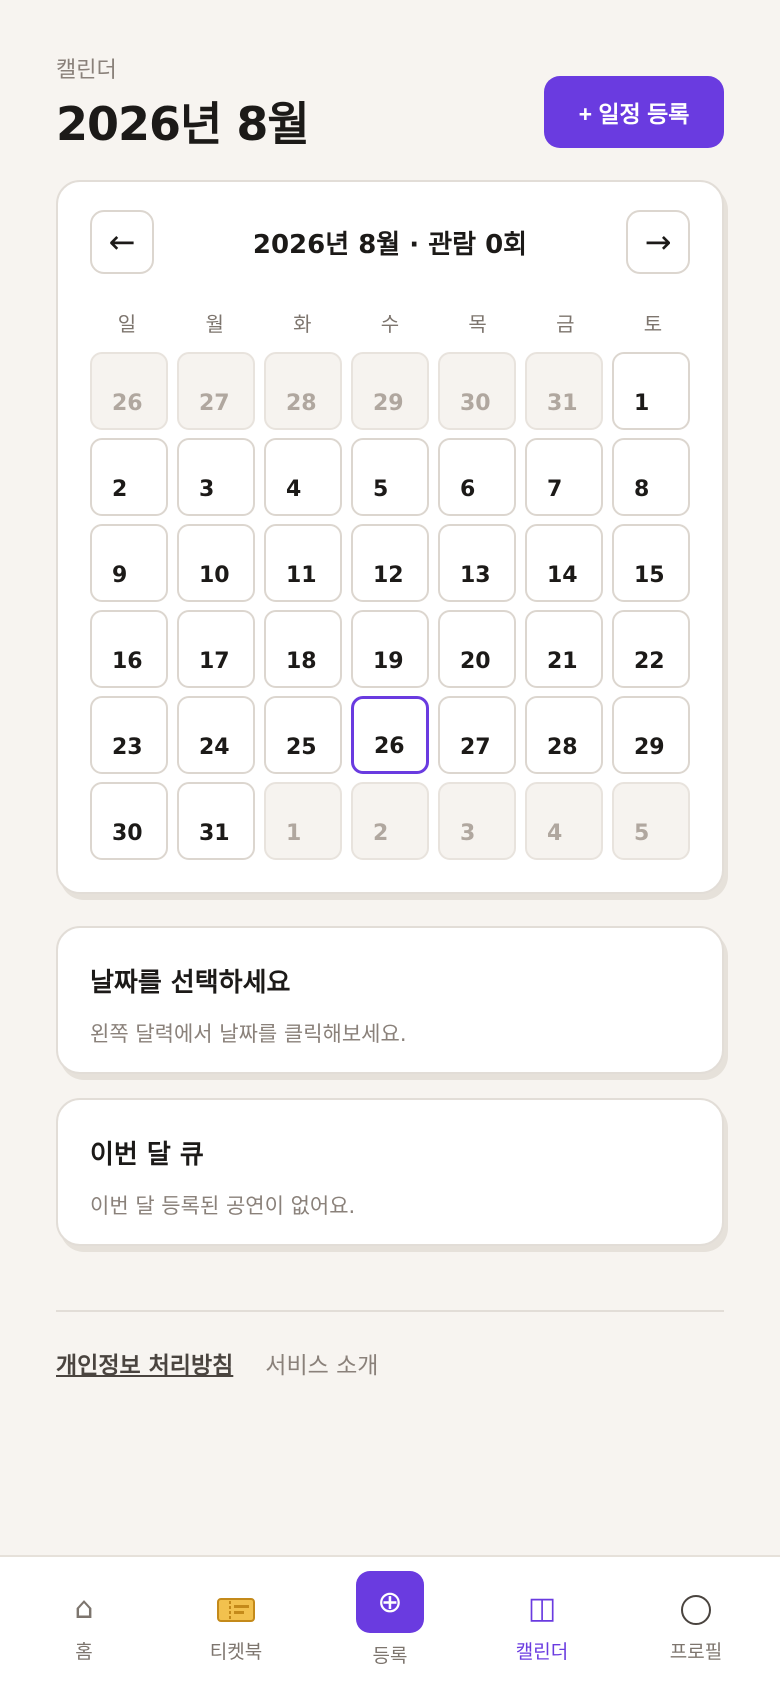  I want to click on calendar-day: 21, so click(564, 649).